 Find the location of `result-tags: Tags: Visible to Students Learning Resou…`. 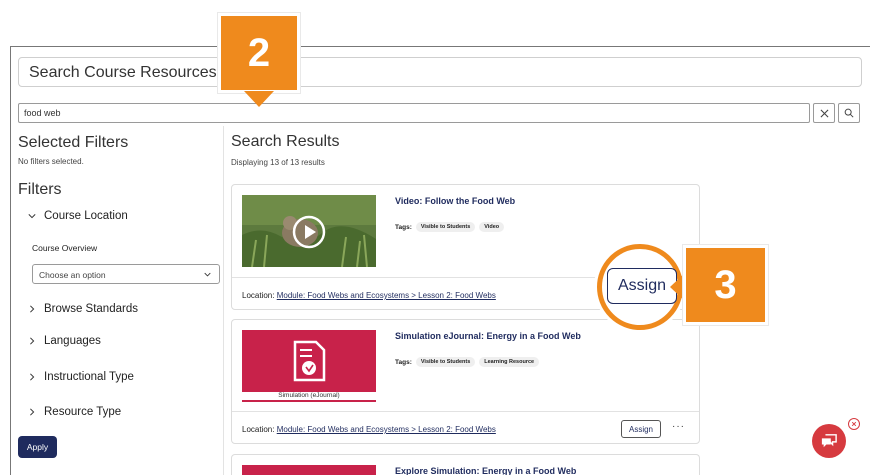

result-tags: Tags: Visible to Students Learning Resou… is located at coordinates (467, 362).